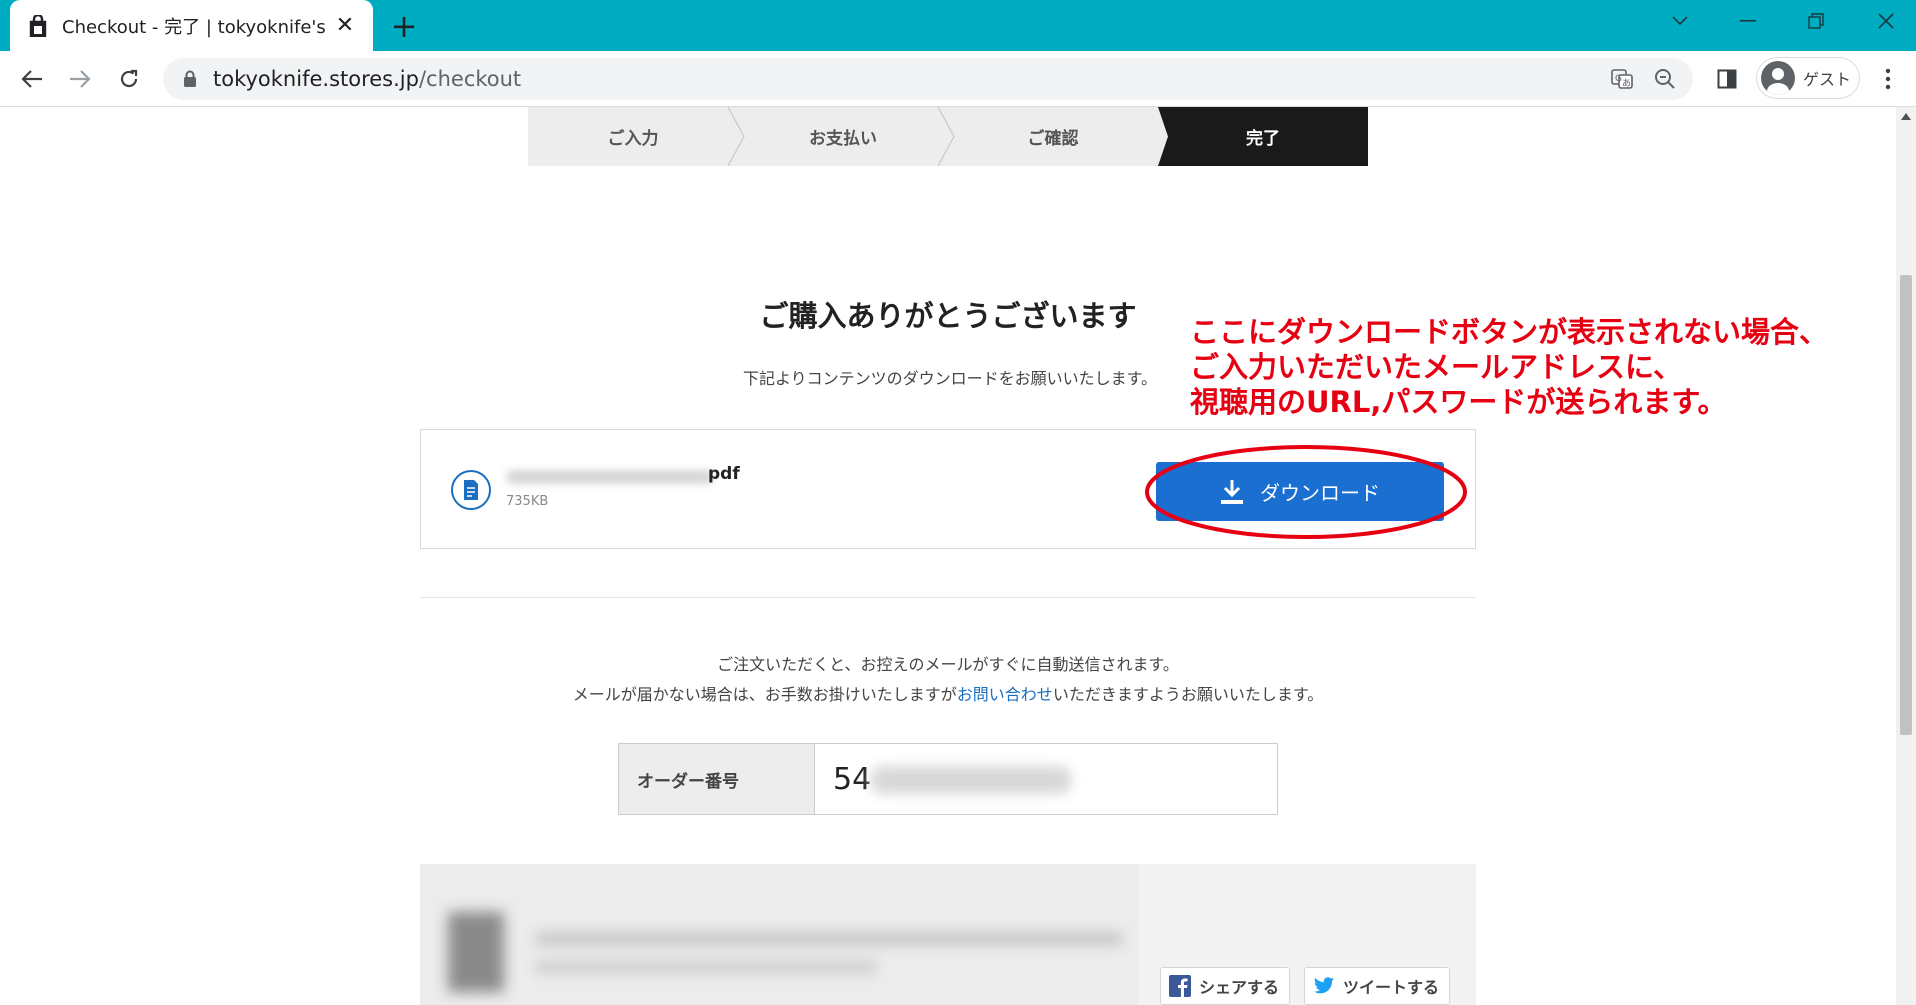 This screenshot has width=1916, height=1005. Describe the element at coordinates (129, 79) in the screenshot. I see `reload-icon` at that location.